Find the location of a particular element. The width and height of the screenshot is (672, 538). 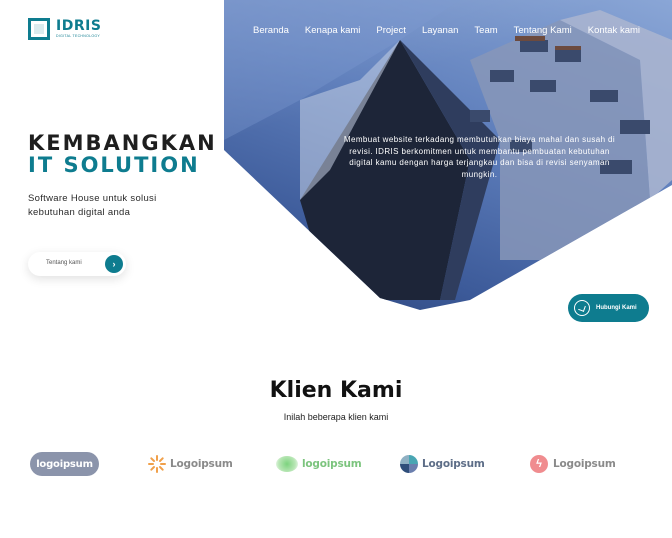

client-logo-4: Logoipsum is located at coordinates (442, 464).